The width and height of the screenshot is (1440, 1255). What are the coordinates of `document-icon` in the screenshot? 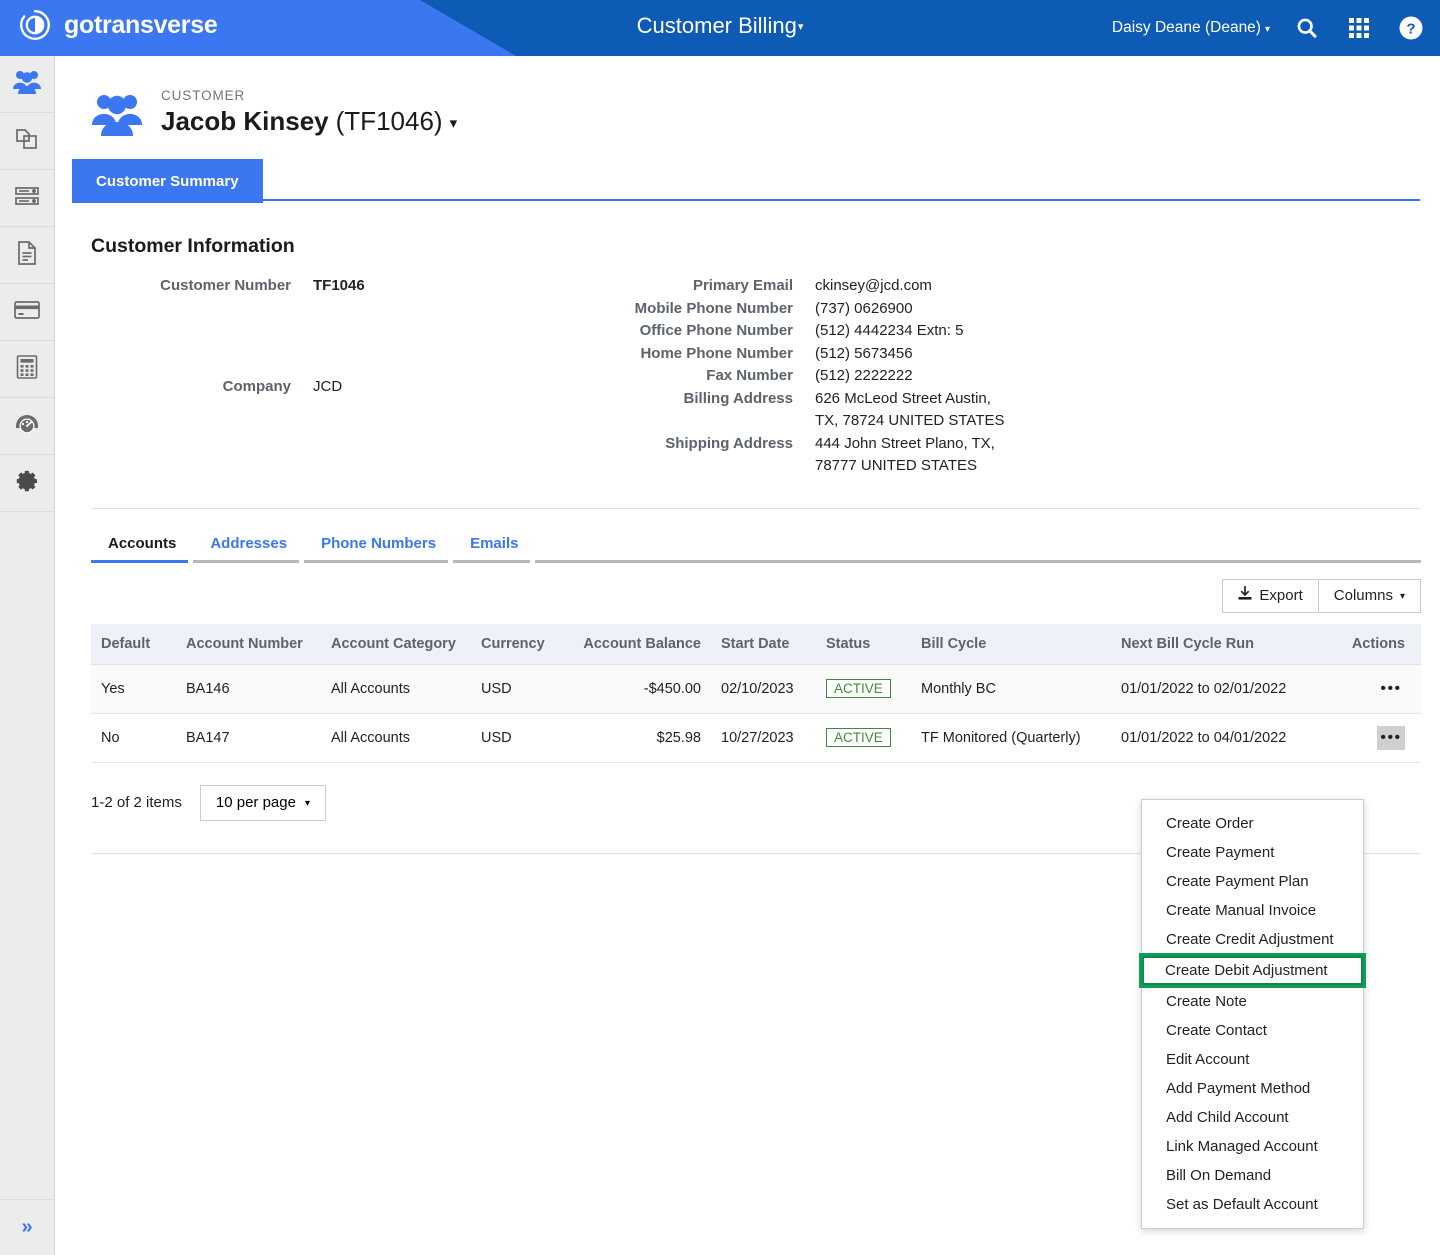 It's located at (27, 255).